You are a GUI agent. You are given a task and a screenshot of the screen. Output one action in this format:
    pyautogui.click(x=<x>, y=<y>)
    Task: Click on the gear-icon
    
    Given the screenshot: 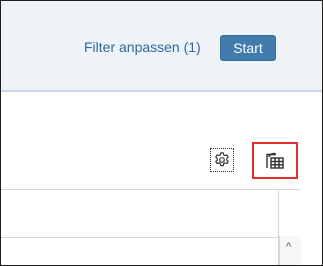 What is the action you would take?
    pyautogui.click(x=222, y=159)
    